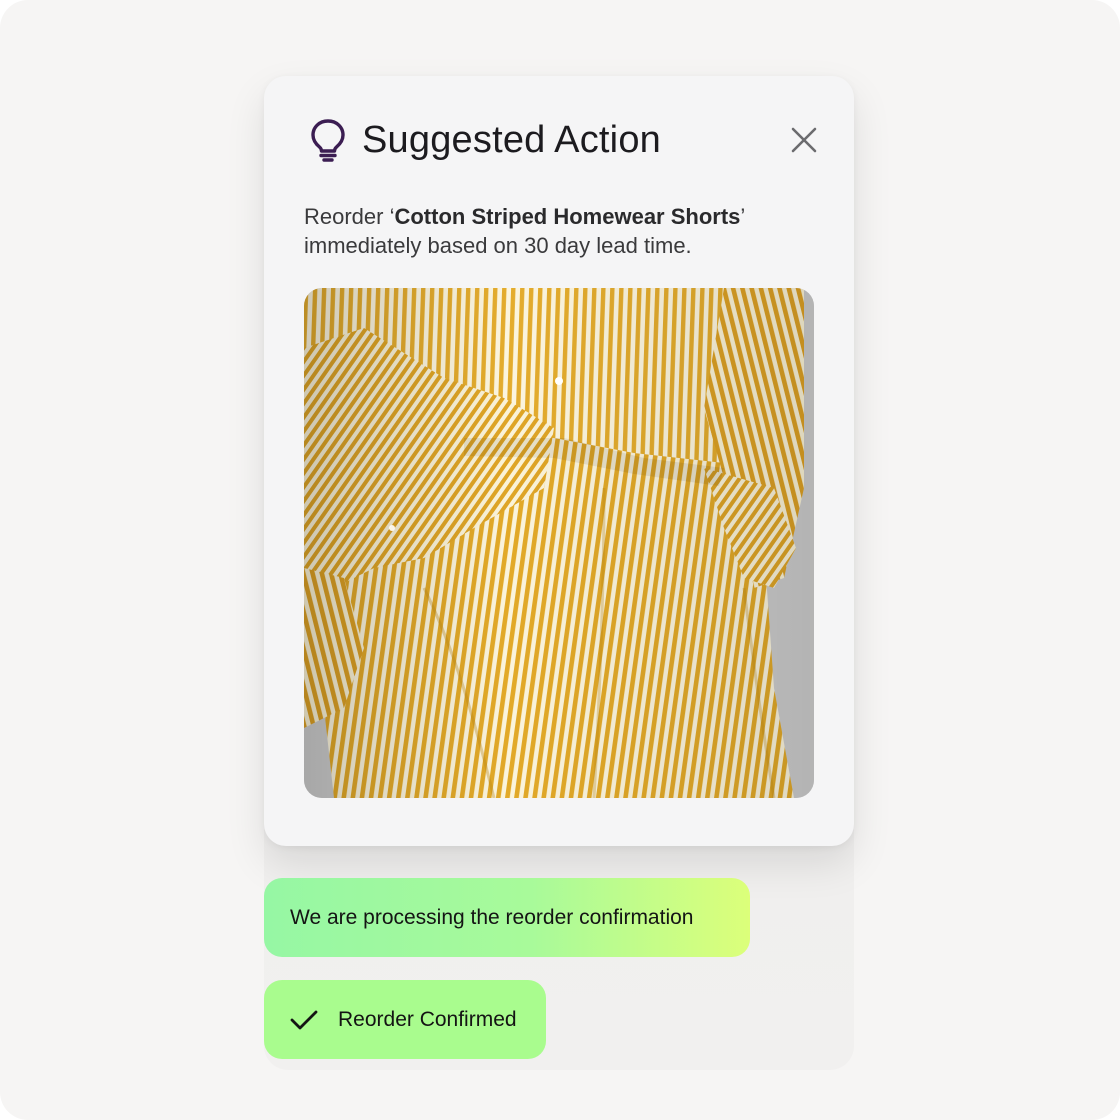  What do you see at coordinates (498, 245) in the screenshot?
I see `message-line-2: immediately based on 30 day lead time.` at bounding box center [498, 245].